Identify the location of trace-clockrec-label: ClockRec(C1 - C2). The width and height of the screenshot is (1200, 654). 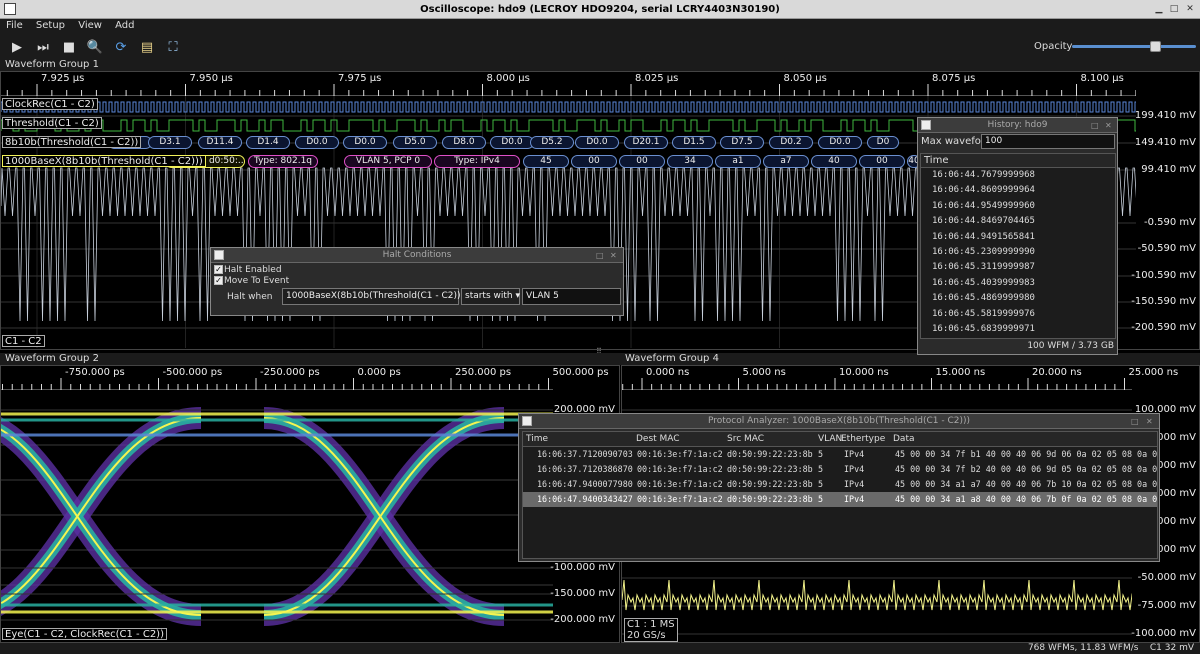
(50, 104).